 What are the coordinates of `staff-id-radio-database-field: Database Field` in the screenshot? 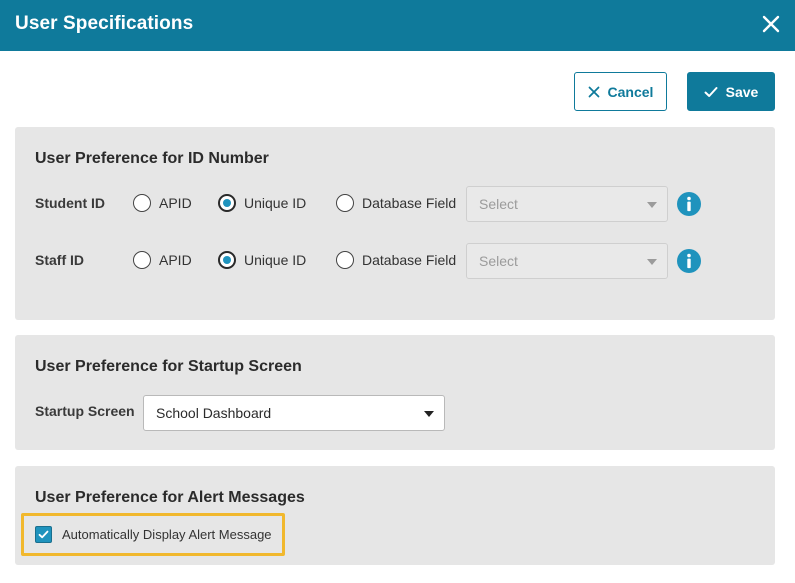 It's located at (396, 260).